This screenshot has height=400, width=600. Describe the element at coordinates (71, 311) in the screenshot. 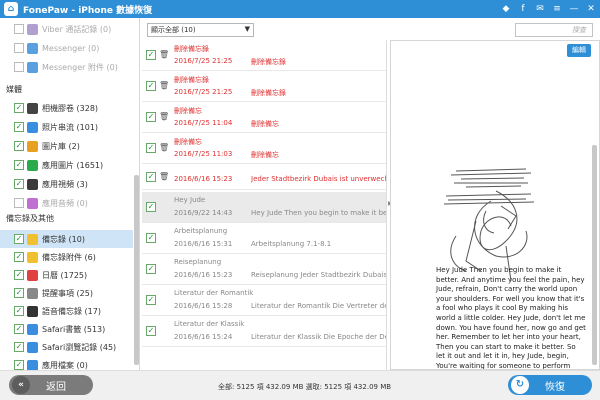

I see `sidebar-item-label: 語音備忘錄 (17)` at that location.